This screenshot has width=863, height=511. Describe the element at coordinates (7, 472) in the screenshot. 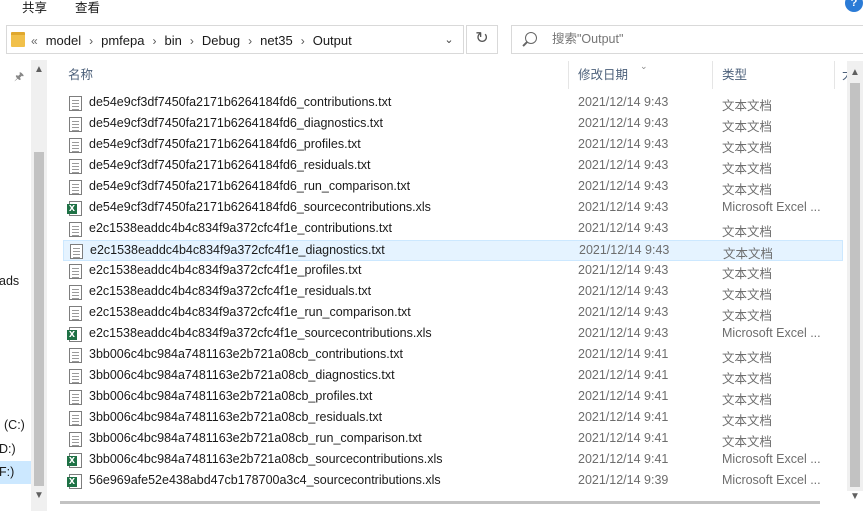

I see `nav-item-drive-f: F:)` at that location.